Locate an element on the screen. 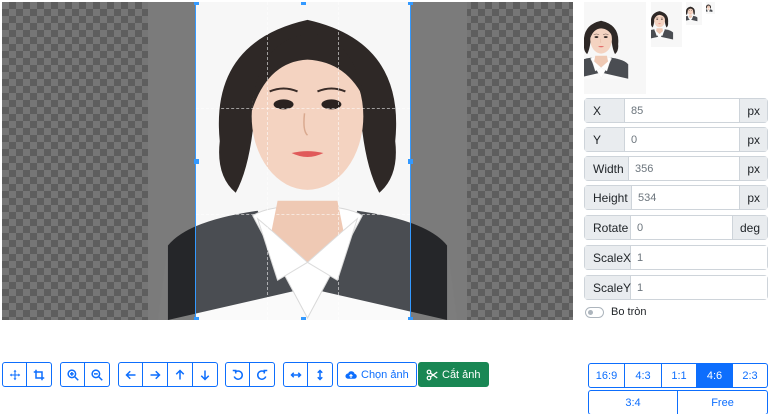  crop-handle-s is located at coordinates (303, 318).